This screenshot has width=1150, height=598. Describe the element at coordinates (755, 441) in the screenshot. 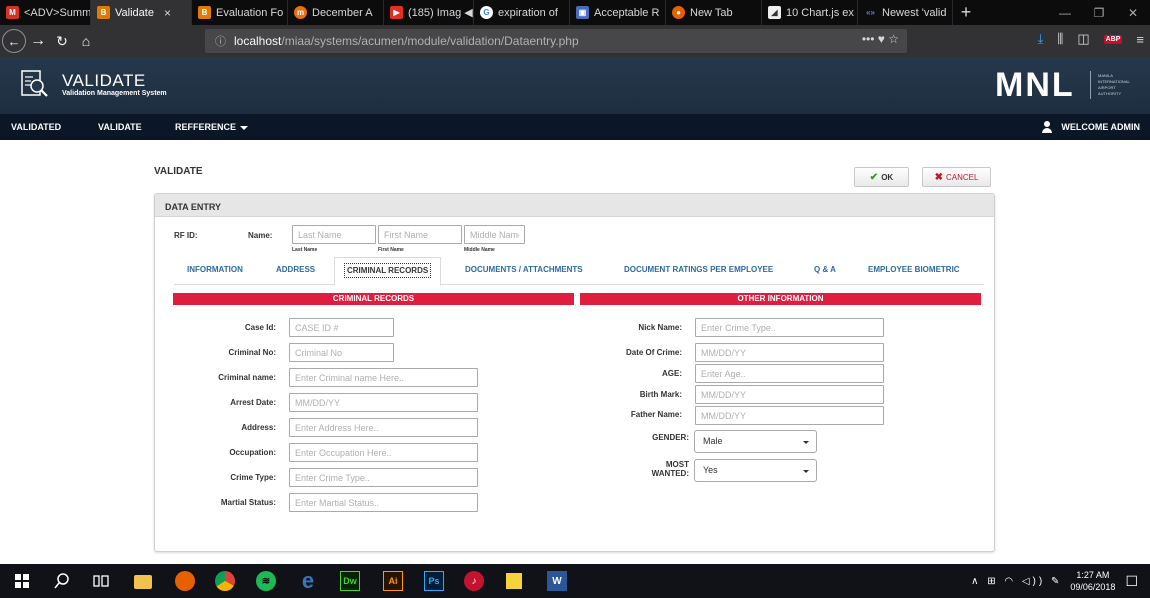

I see `gender-select: Male` at that location.